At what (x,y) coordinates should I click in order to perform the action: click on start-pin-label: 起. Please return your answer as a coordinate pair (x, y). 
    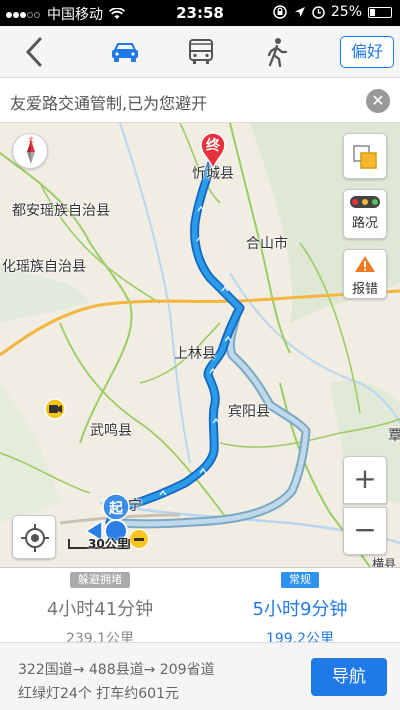
    Looking at the image, I should click on (116, 509).